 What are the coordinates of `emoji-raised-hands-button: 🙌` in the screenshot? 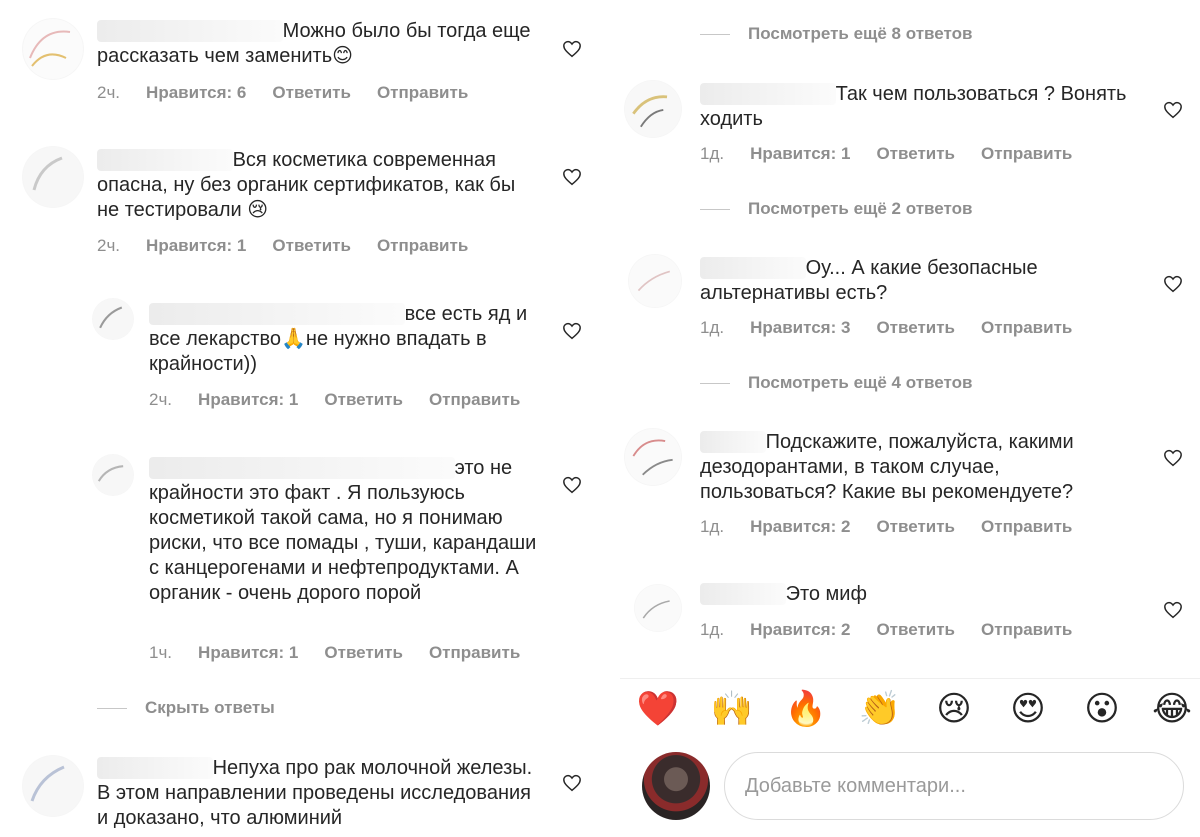 It's located at (732, 709).